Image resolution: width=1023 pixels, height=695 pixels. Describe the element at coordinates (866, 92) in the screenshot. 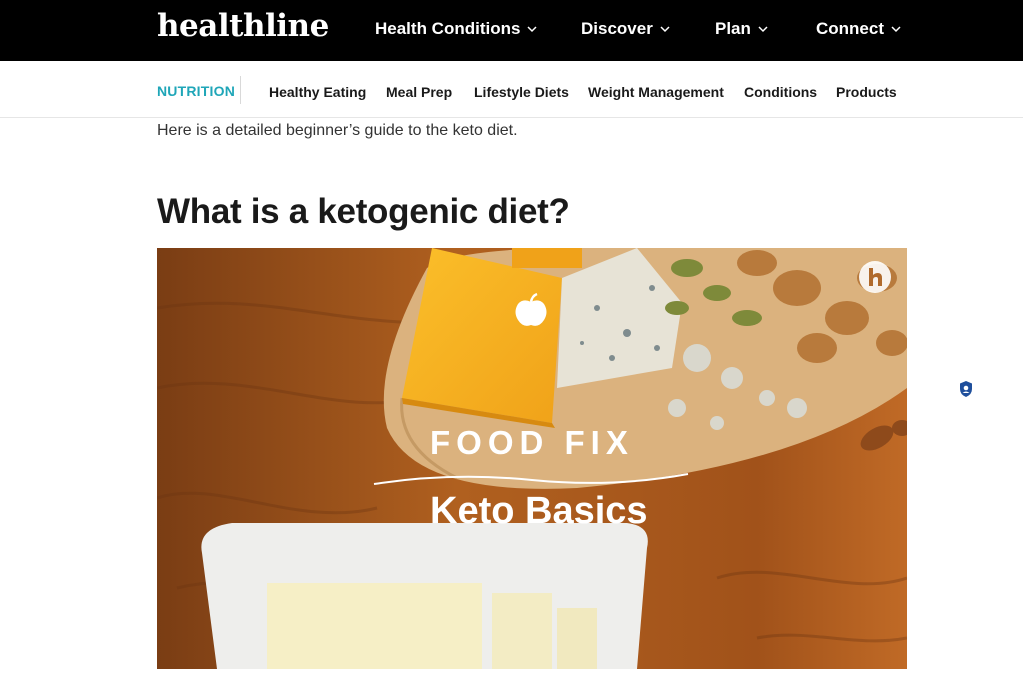

I see `subnav-item-products: Products` at that location.